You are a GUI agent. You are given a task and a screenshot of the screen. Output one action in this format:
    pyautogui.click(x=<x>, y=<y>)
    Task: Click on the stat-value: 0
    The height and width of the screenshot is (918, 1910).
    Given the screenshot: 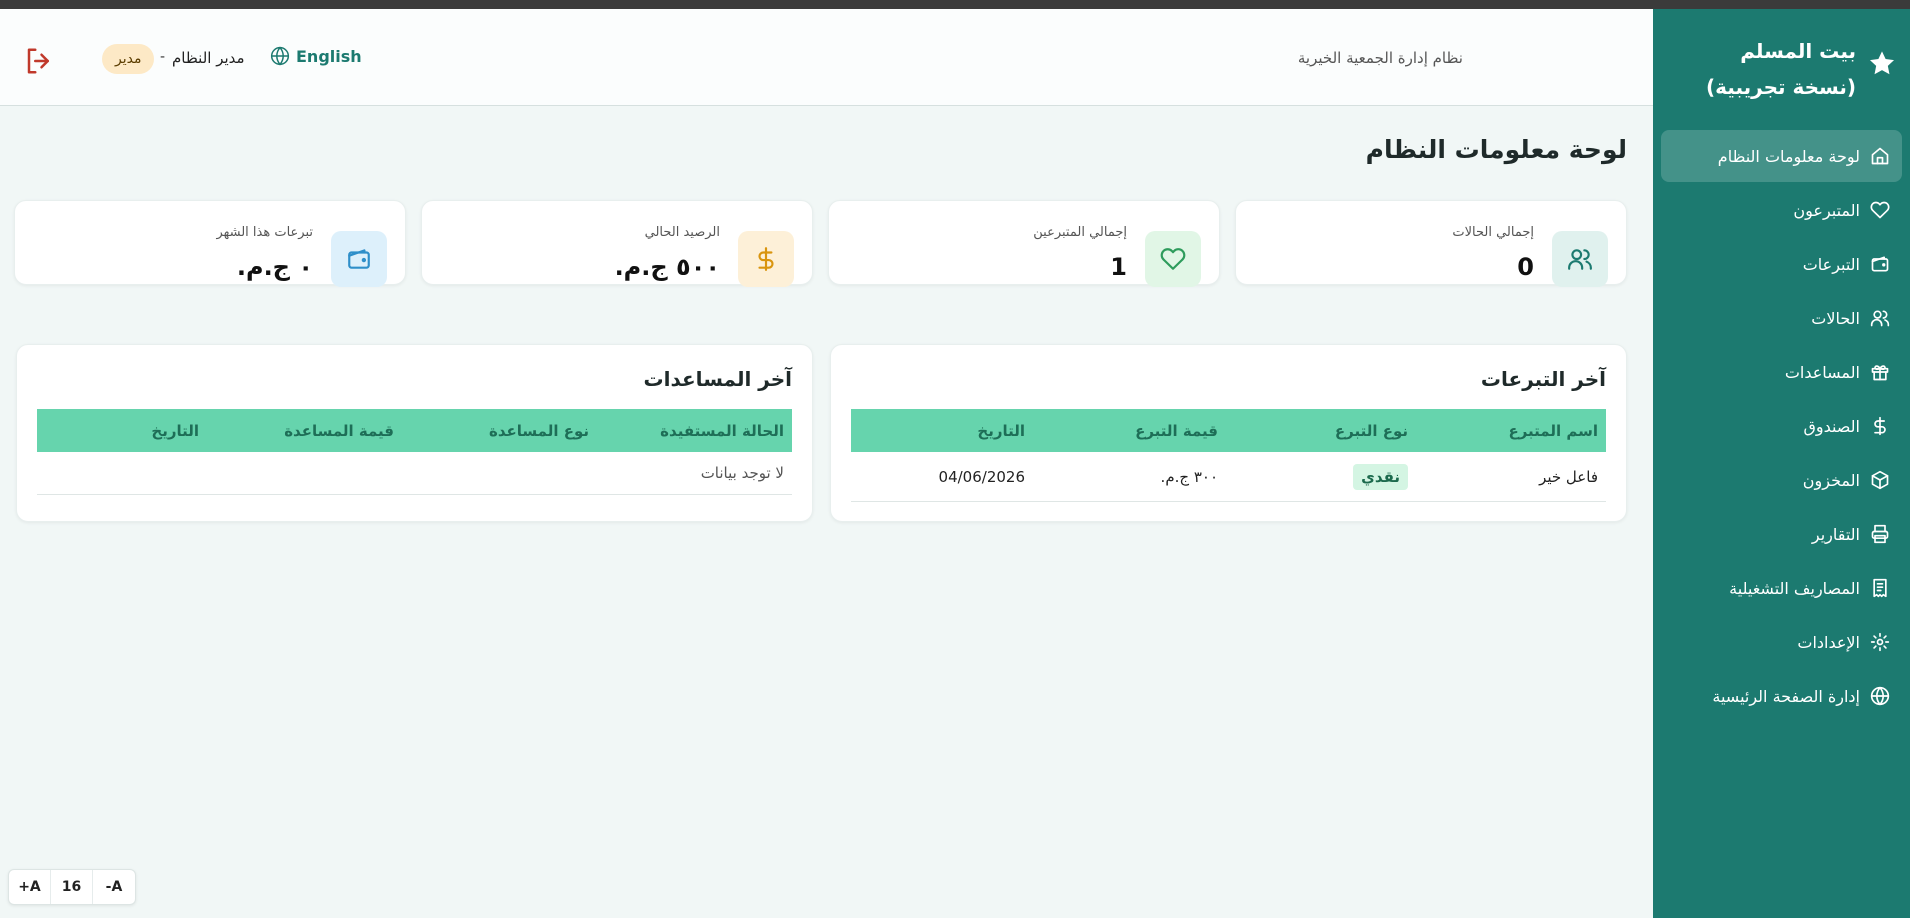 What is the action you would take?
    pyautogui.click(x=1525, y=267)
    